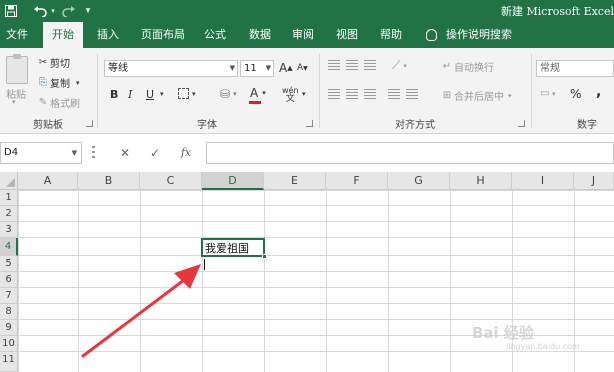  I want to click on watermark-url: jingyan.baidu.com, so click(543, 346).